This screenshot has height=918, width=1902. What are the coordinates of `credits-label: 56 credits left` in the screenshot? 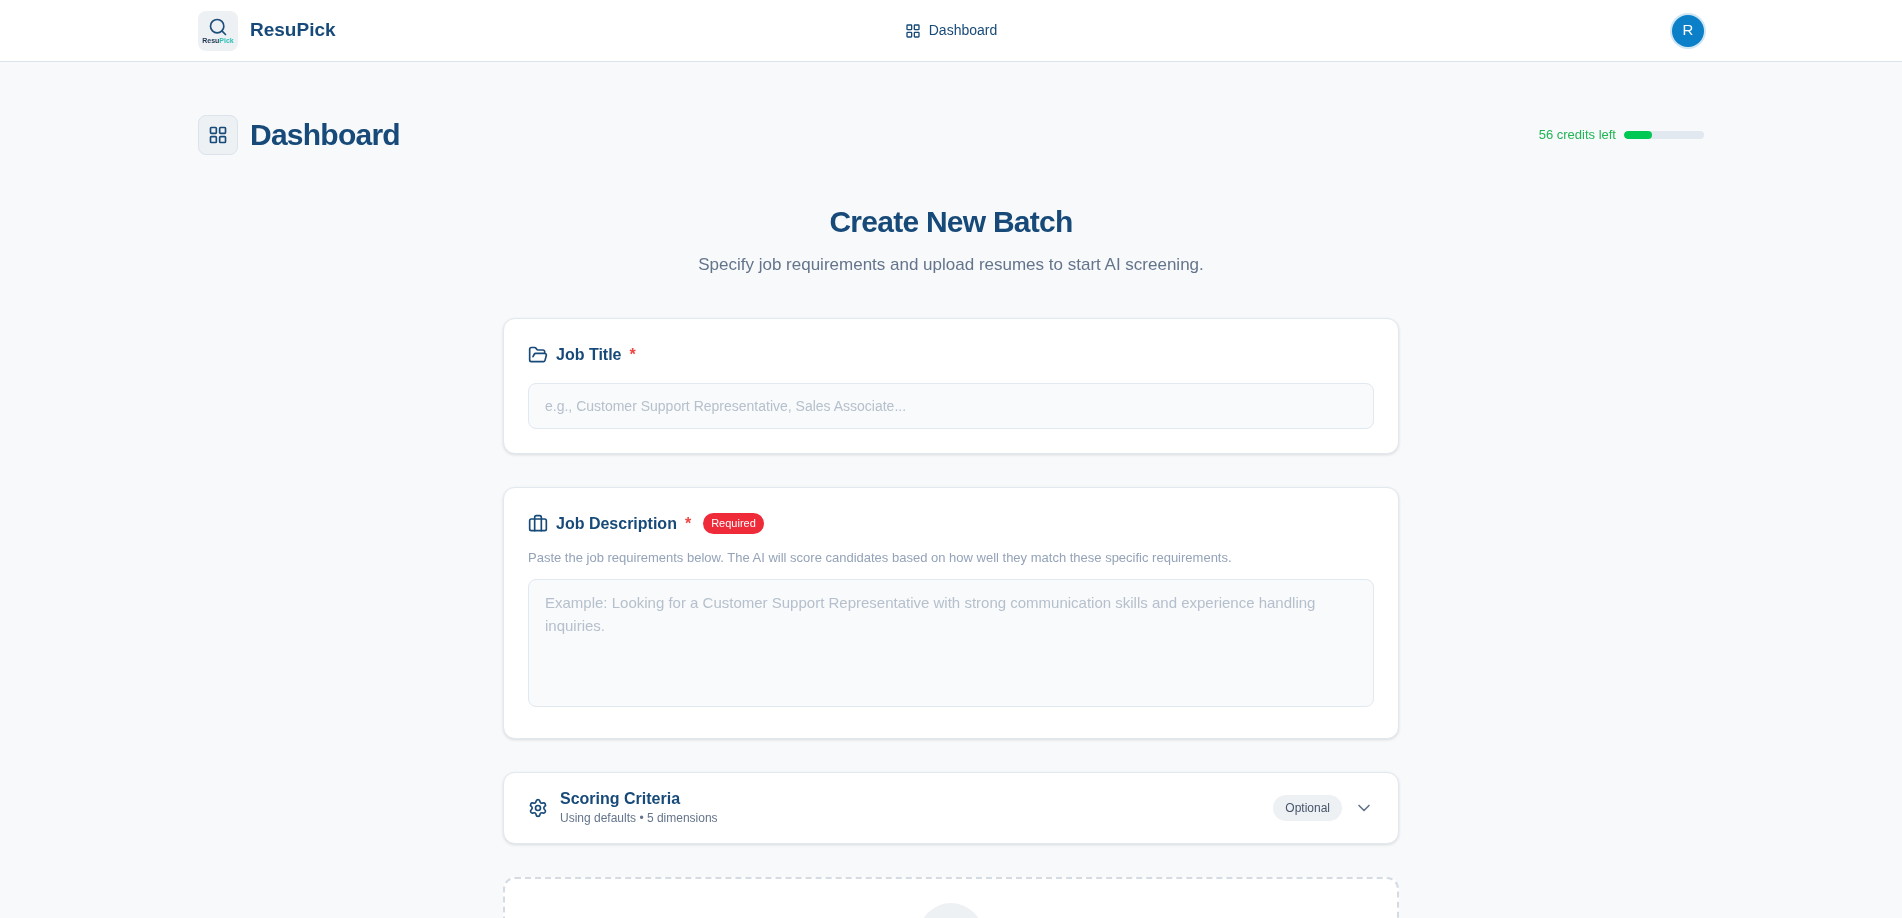 It's located at (1577, 134).